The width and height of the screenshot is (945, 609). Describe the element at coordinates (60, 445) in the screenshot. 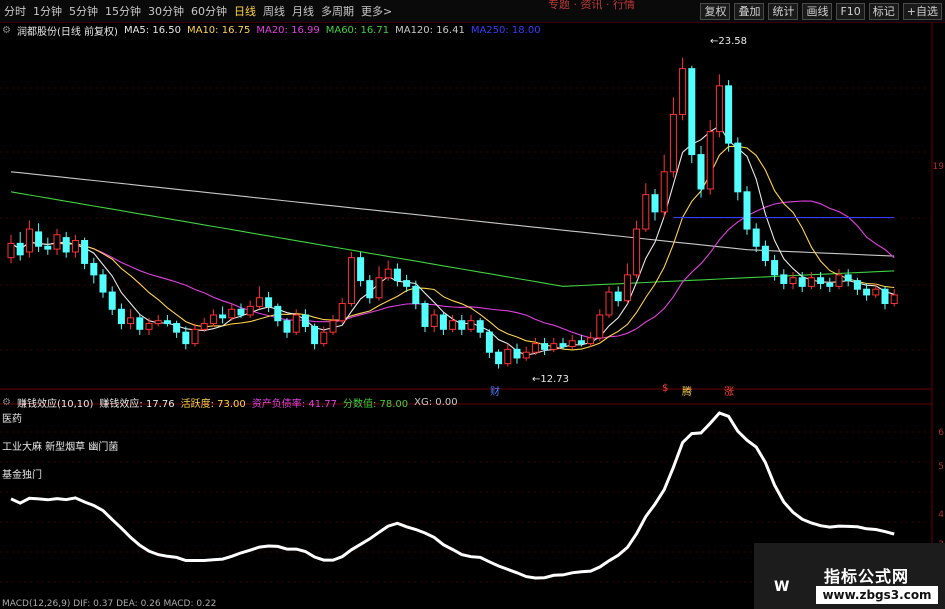

I see `sector-tag: 工业大麻 新型烟草 幽门菌` at that location.